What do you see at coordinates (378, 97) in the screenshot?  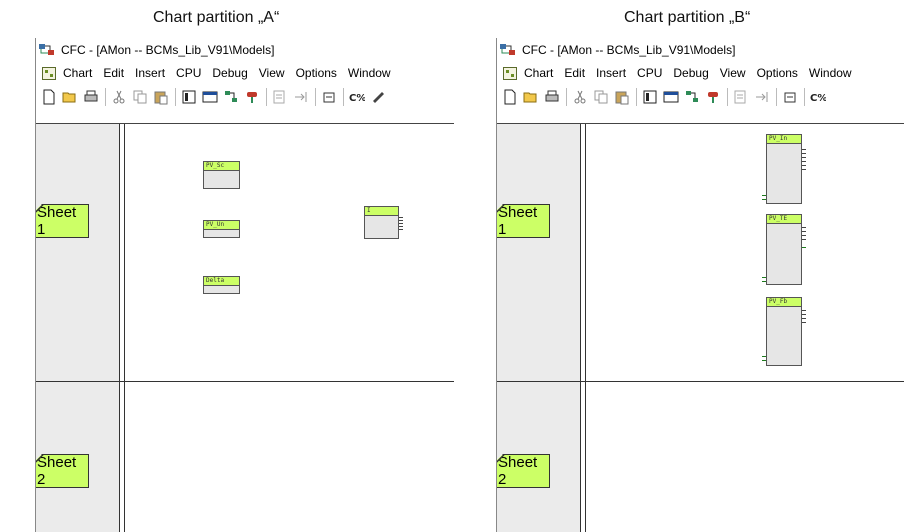 I see `test-mode-icon` at bounding box center [378, 97].